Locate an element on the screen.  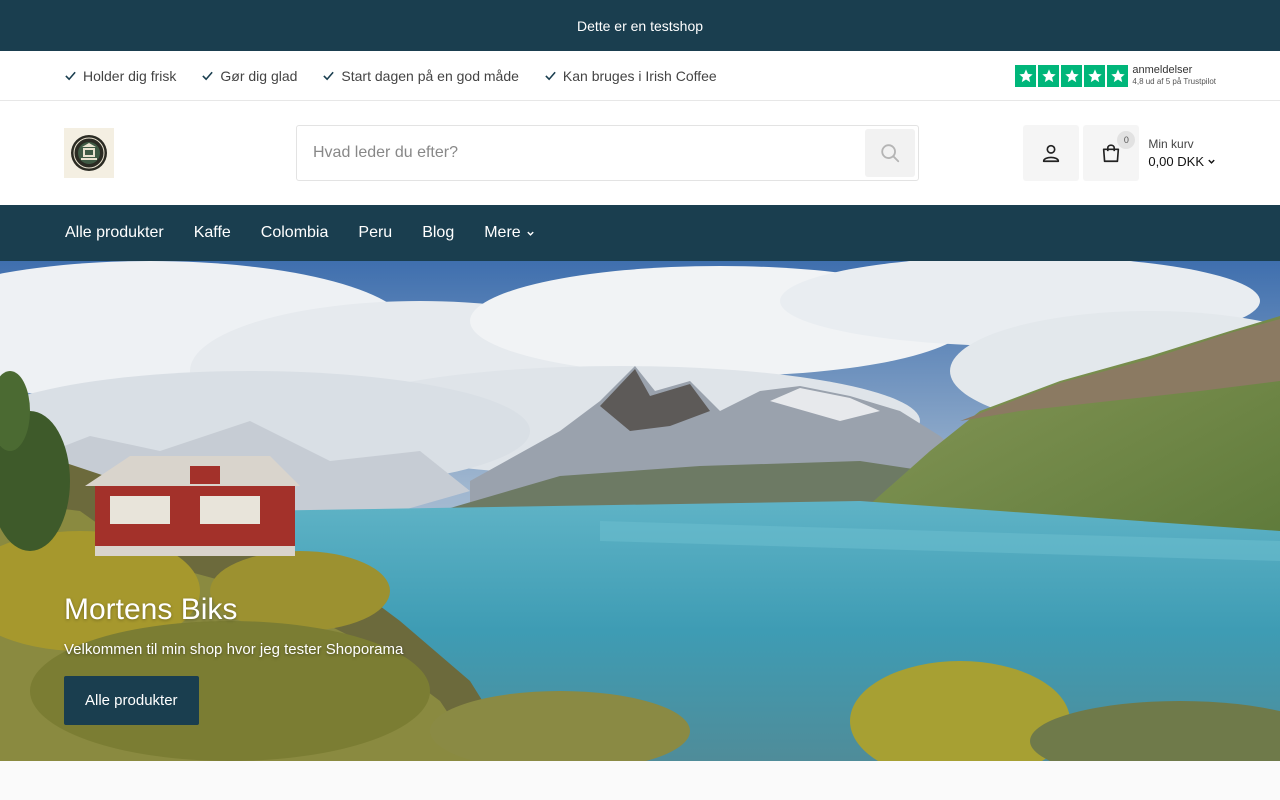
usp-label: Start dagen på en god måde is located at coordinates (430, 75).